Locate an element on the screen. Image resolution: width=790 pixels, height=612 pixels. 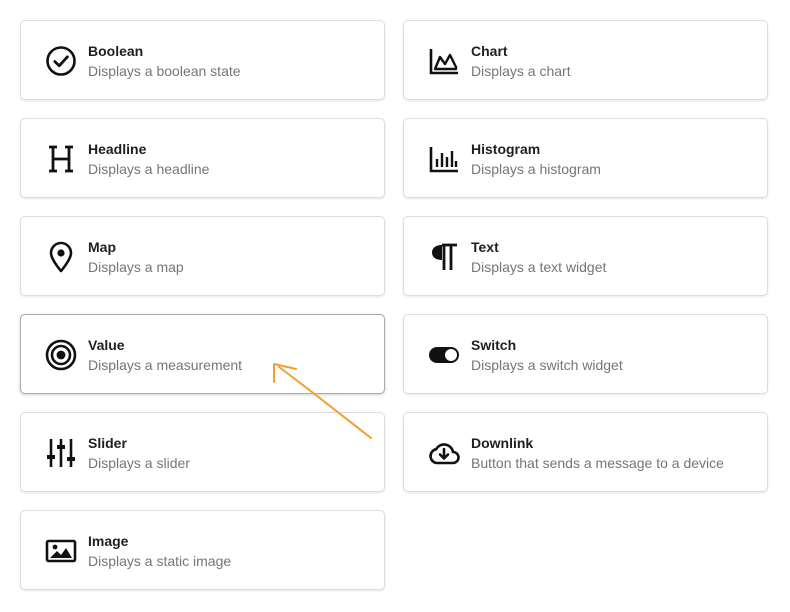
widget-title: Histogram is located at coordinates (506, 149).